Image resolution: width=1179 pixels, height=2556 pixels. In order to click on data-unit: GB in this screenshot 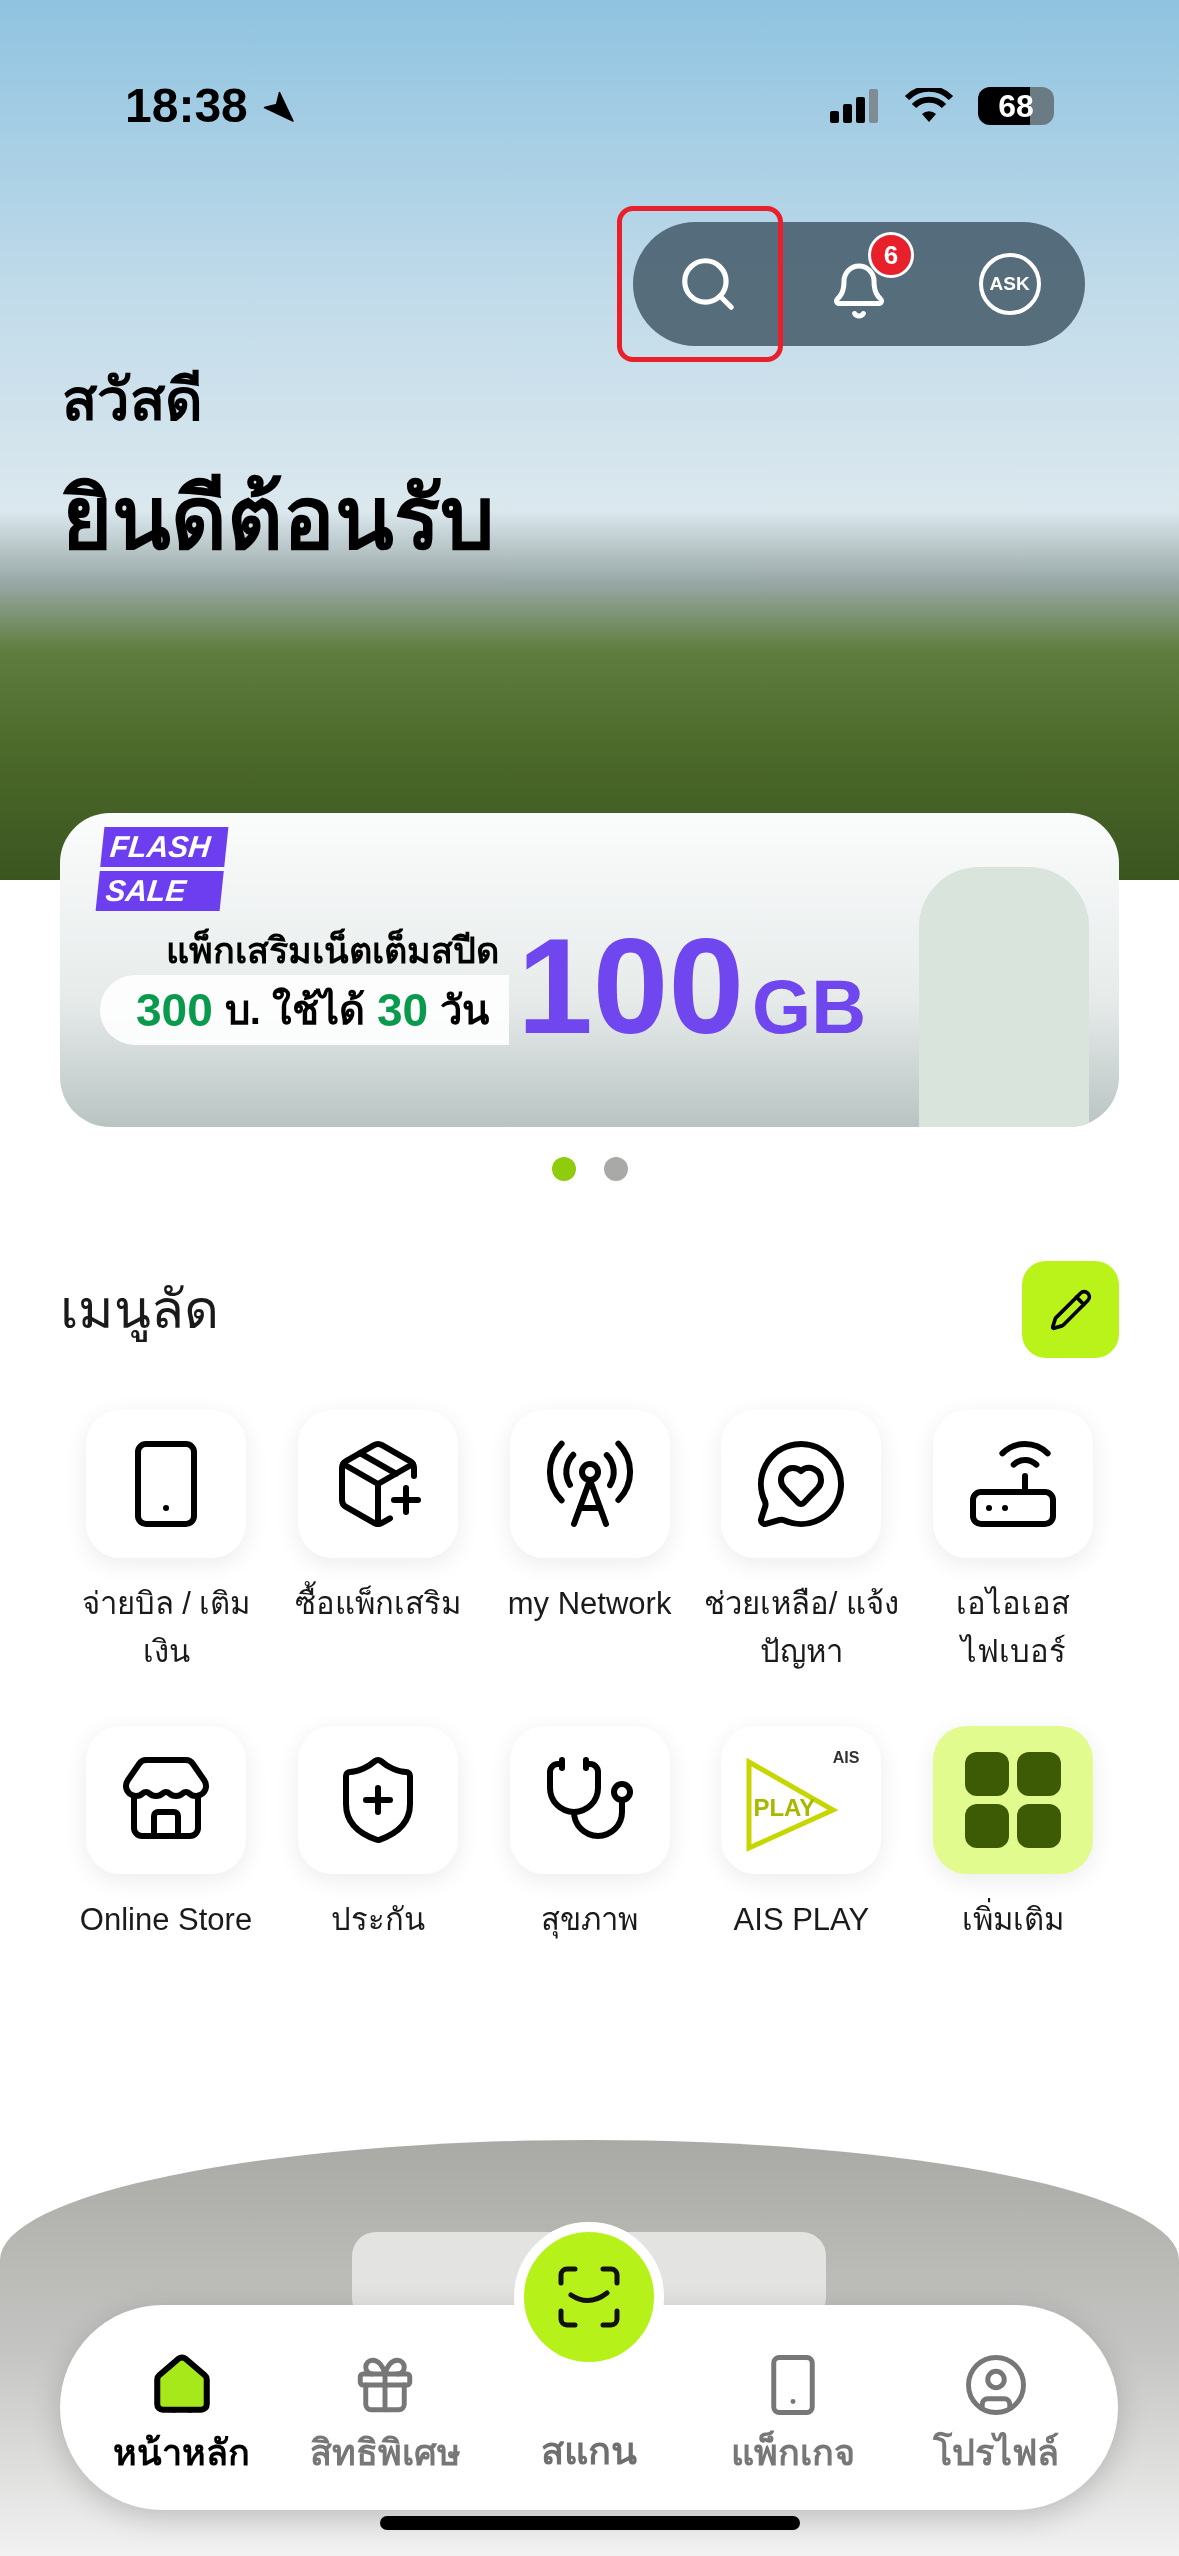, I will do `click(809, 1007)`.